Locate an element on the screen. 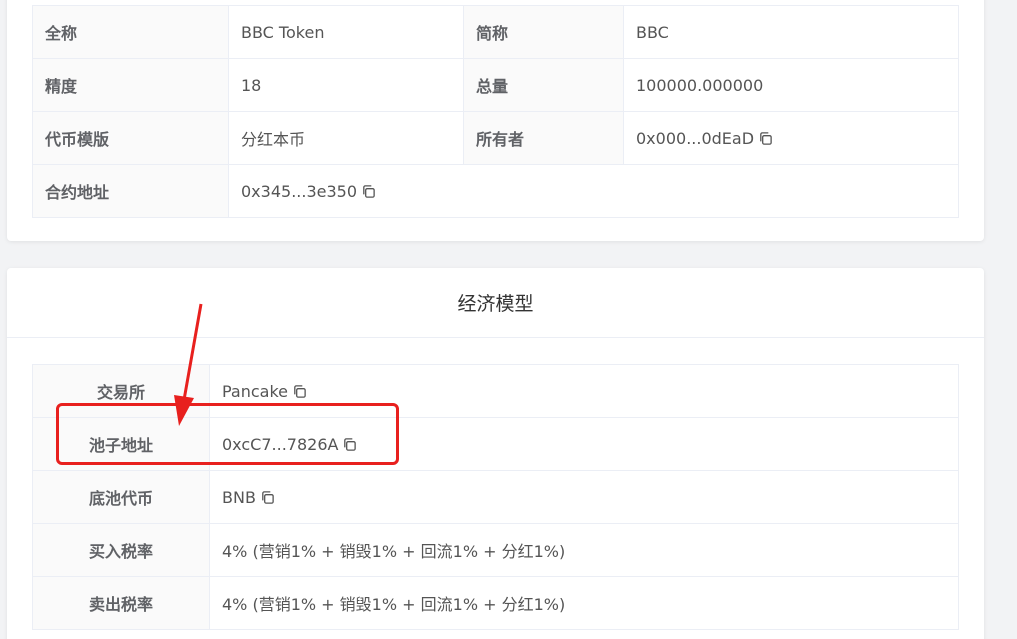  pool-address-cell: 0xcC7...7826A is located at coordinates (584, 444).